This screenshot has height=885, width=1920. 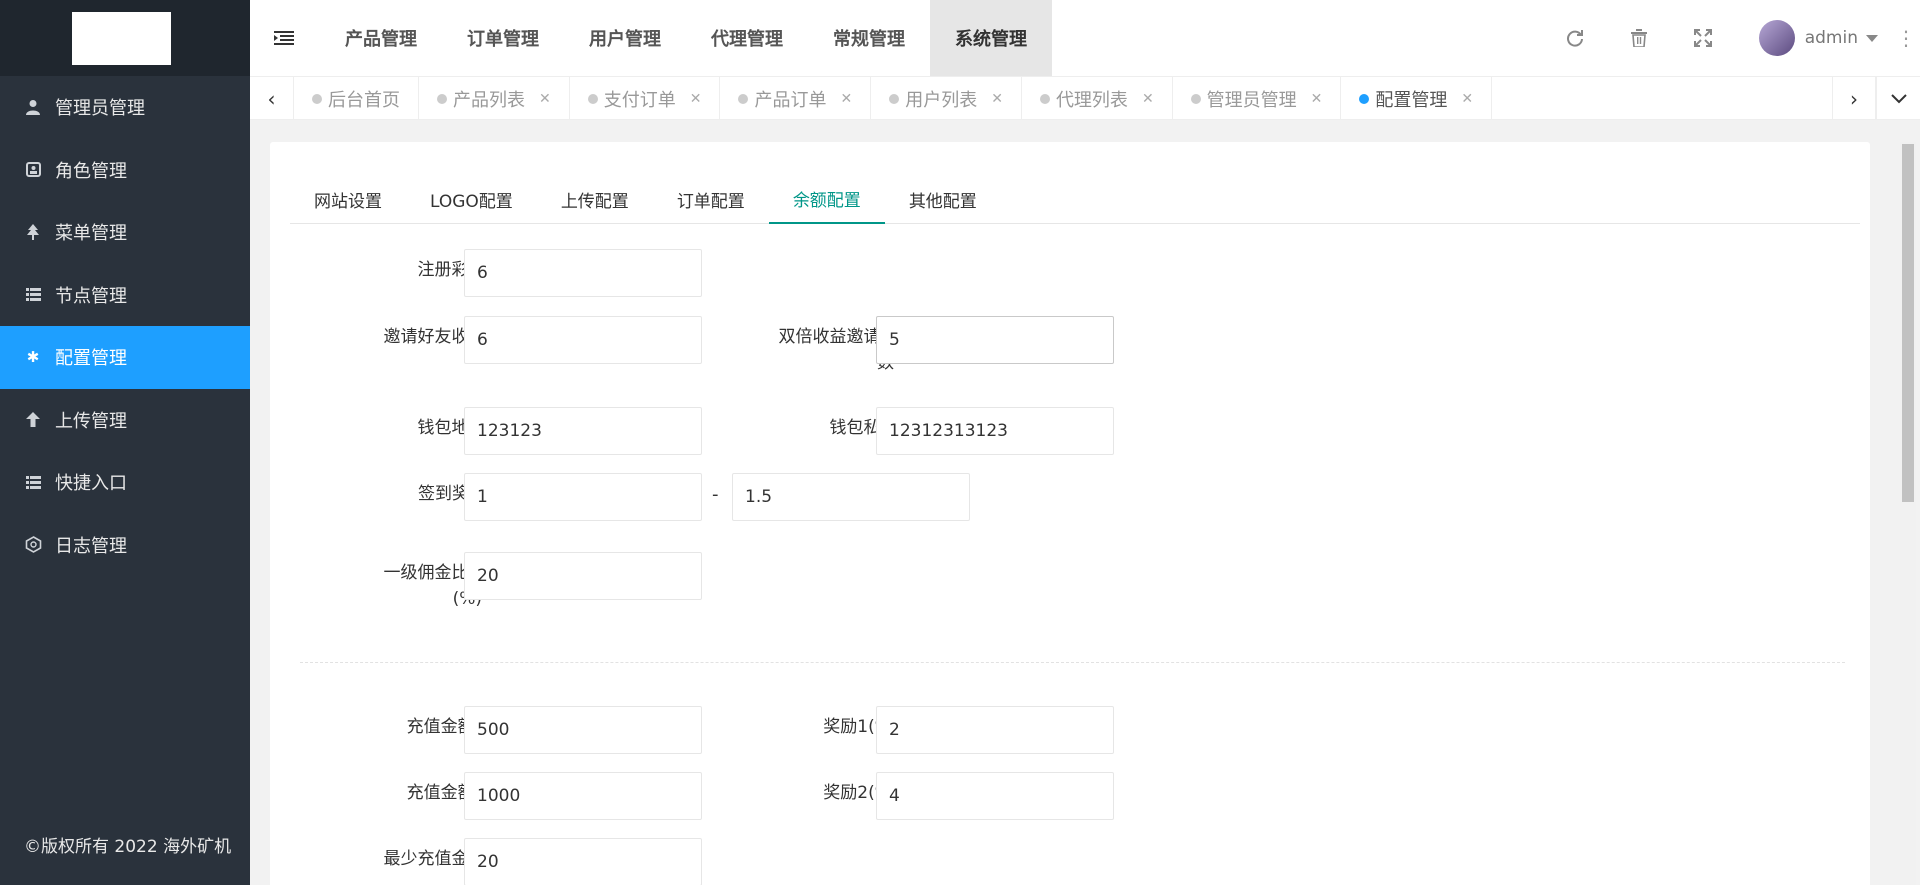 I want to click on logo-bar, so click(x=125, y=38).